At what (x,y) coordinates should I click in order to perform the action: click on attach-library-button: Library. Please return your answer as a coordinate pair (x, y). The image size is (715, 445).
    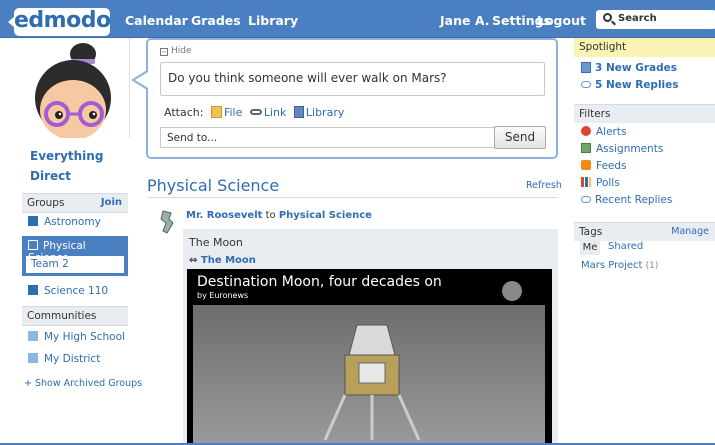
    Looking at the image, I should click on (319, 112).